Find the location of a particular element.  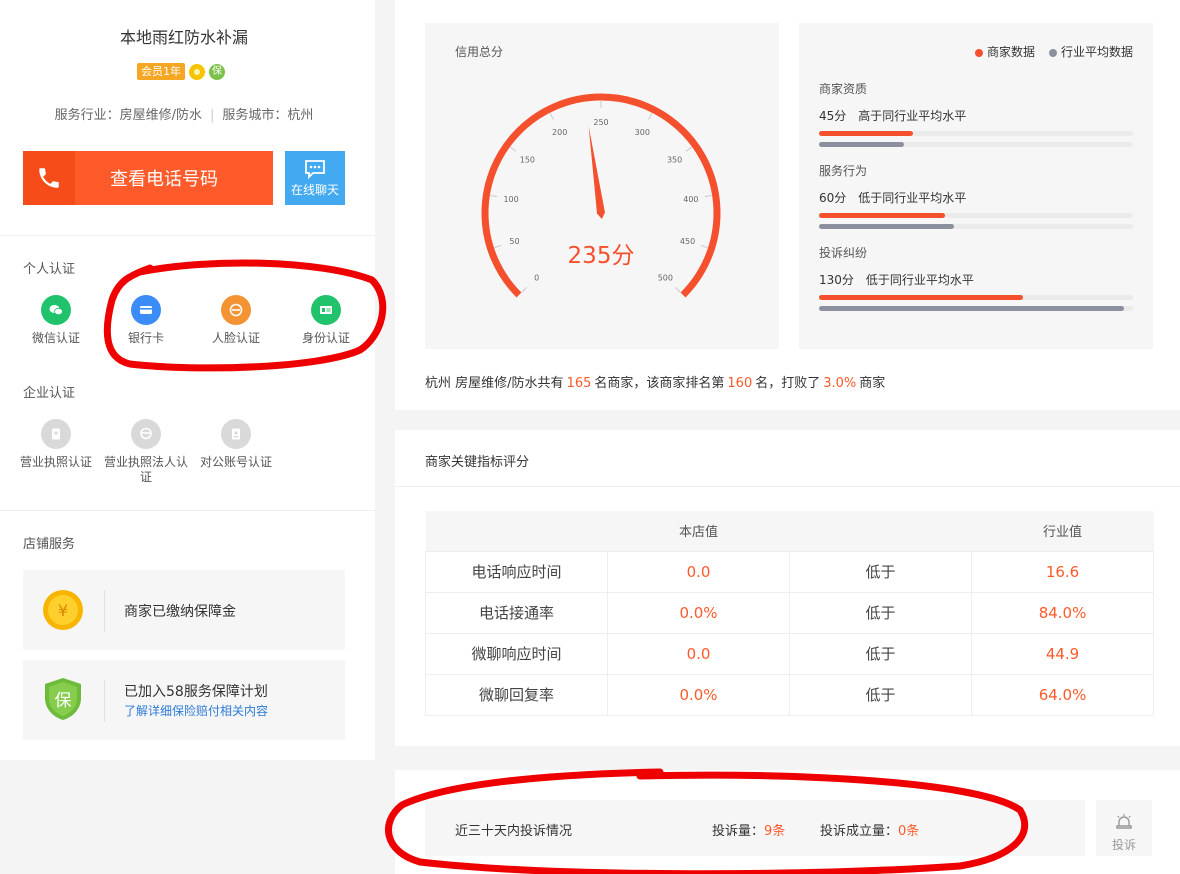

complaint-valid: 投诉成立量：0条 is located at coordinates (869, 829).